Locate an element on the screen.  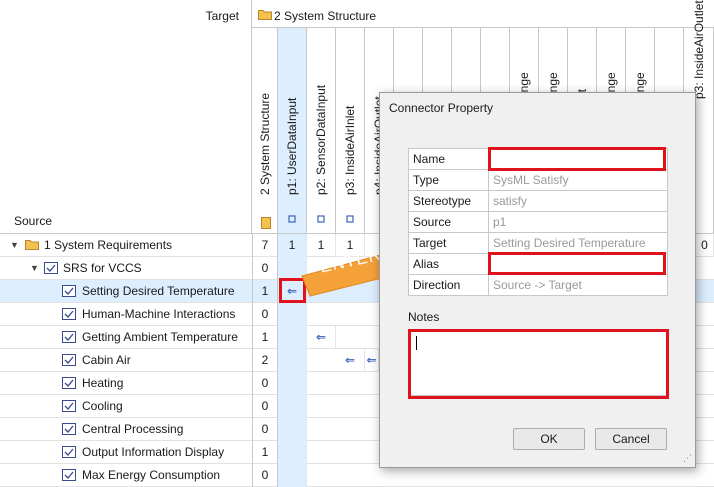
property-row-type: Type SysML Satisfy is located at coordinates (538, 180).